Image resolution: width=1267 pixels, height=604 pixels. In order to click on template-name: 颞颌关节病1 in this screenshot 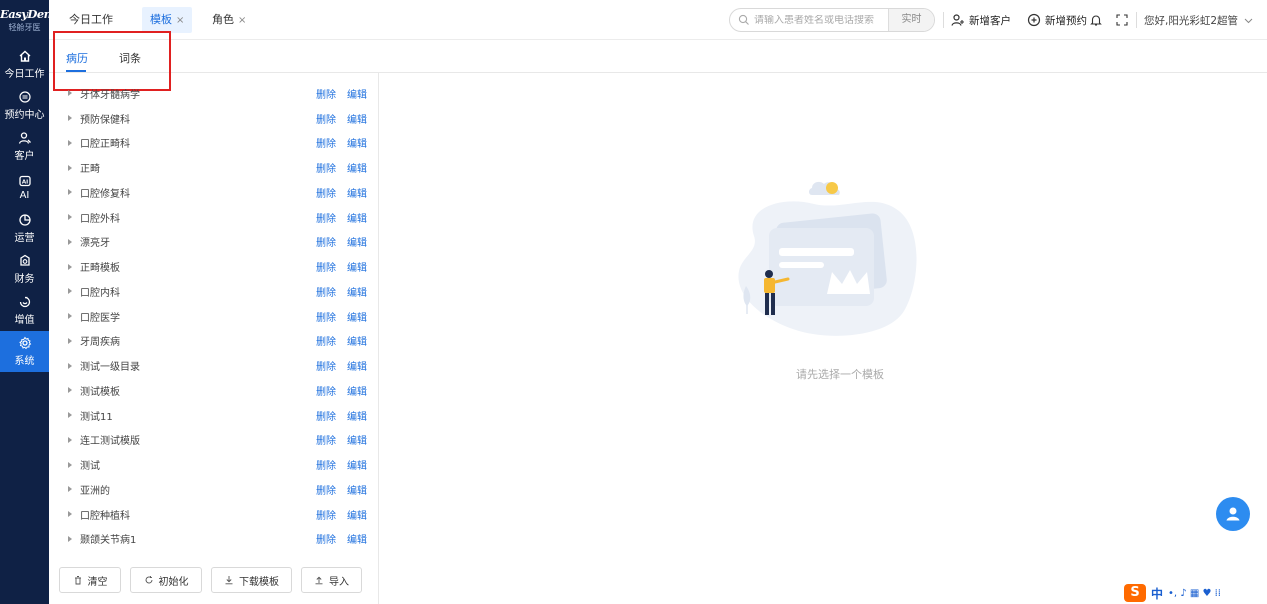, I will do `click(108, 538)`.